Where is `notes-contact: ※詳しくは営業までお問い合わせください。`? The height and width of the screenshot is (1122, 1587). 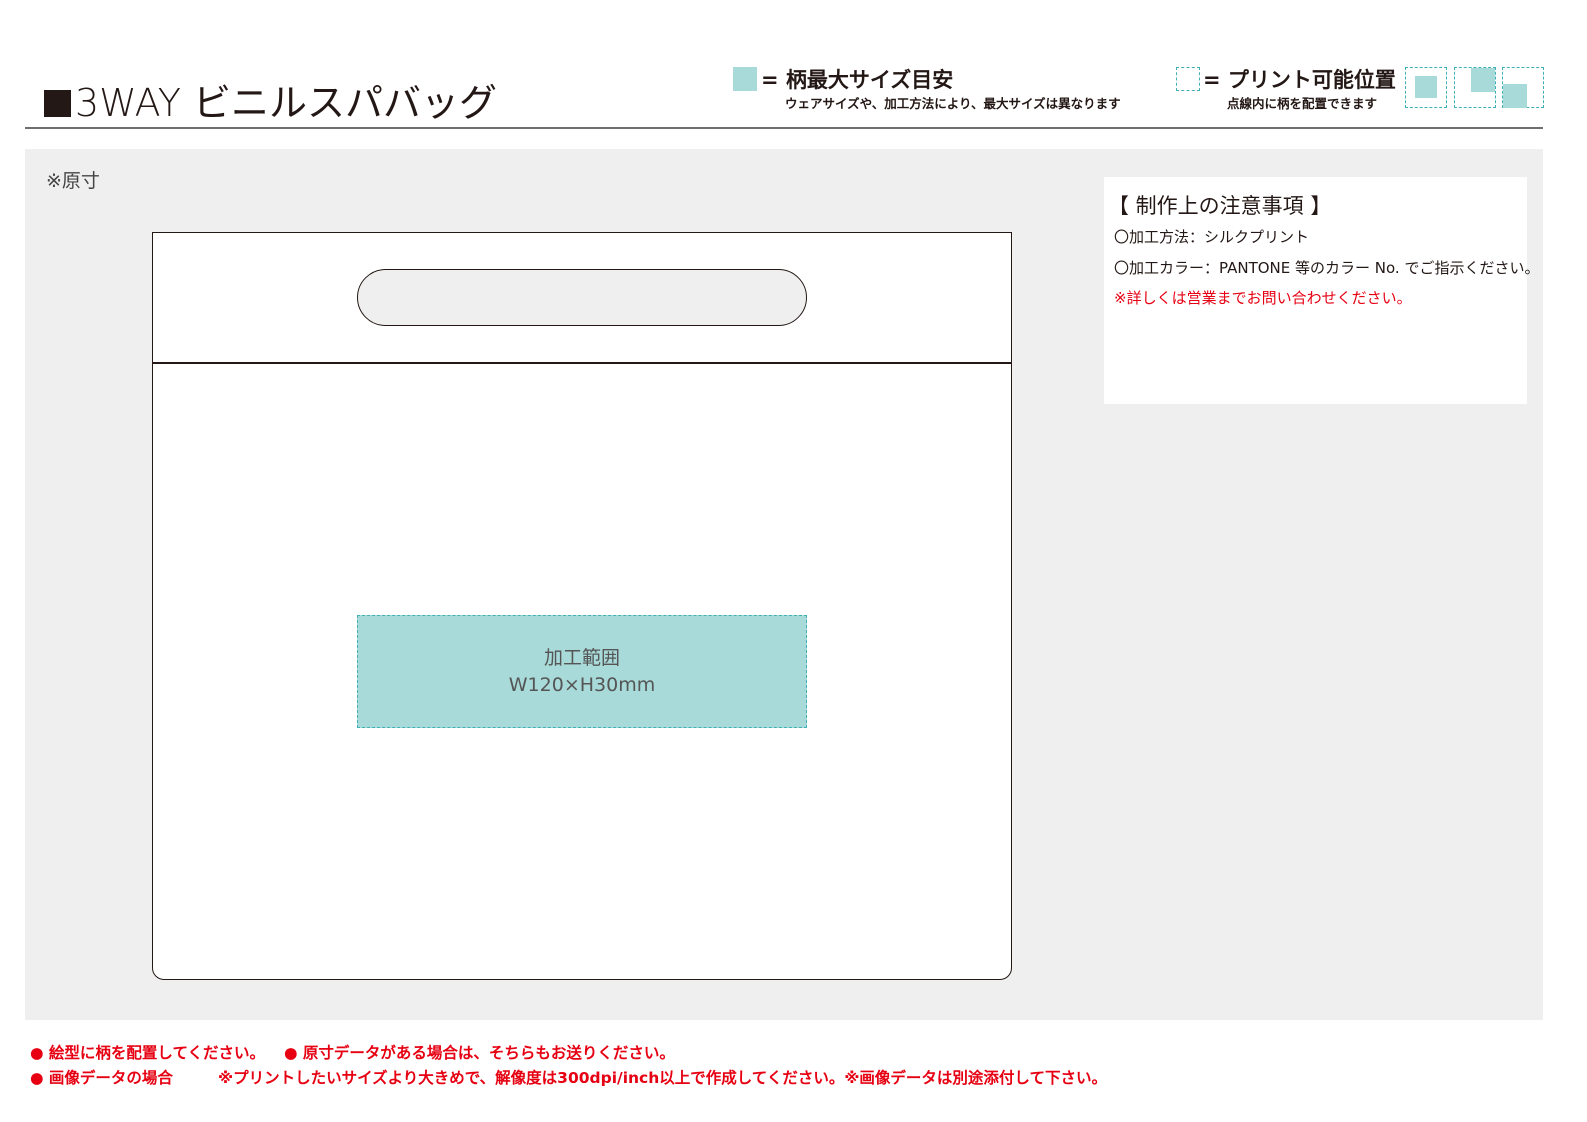
notes-contact: ※詳しくは営業までお問い合わせください。 is located at coordinates (1263, 298).